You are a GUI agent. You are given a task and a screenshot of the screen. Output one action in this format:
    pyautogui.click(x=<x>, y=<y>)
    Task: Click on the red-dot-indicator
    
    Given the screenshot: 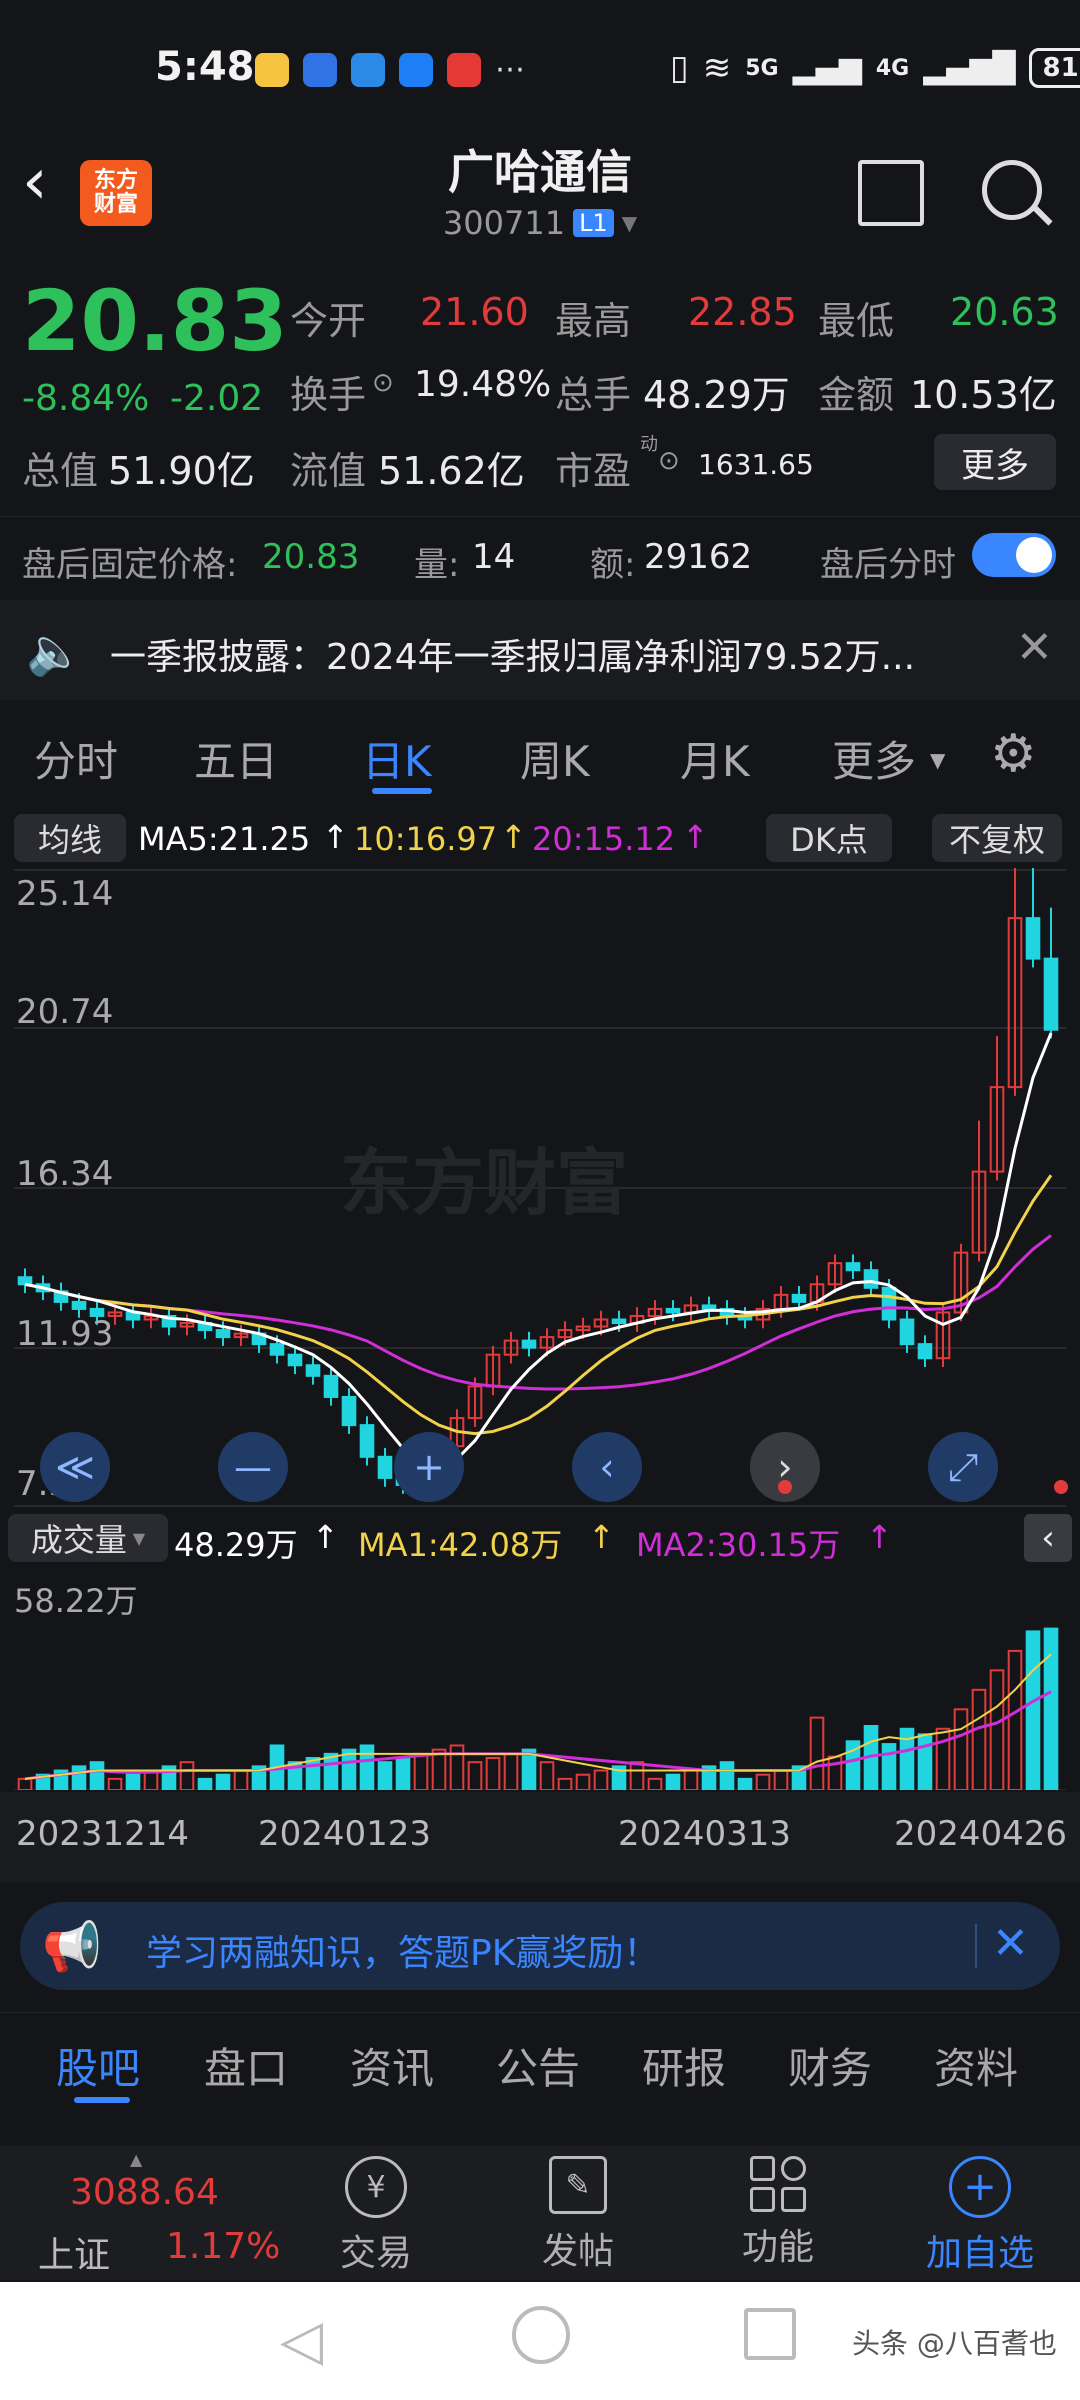 What is the action you would take?
    pyautogui.click(x=785, y=1487)
    